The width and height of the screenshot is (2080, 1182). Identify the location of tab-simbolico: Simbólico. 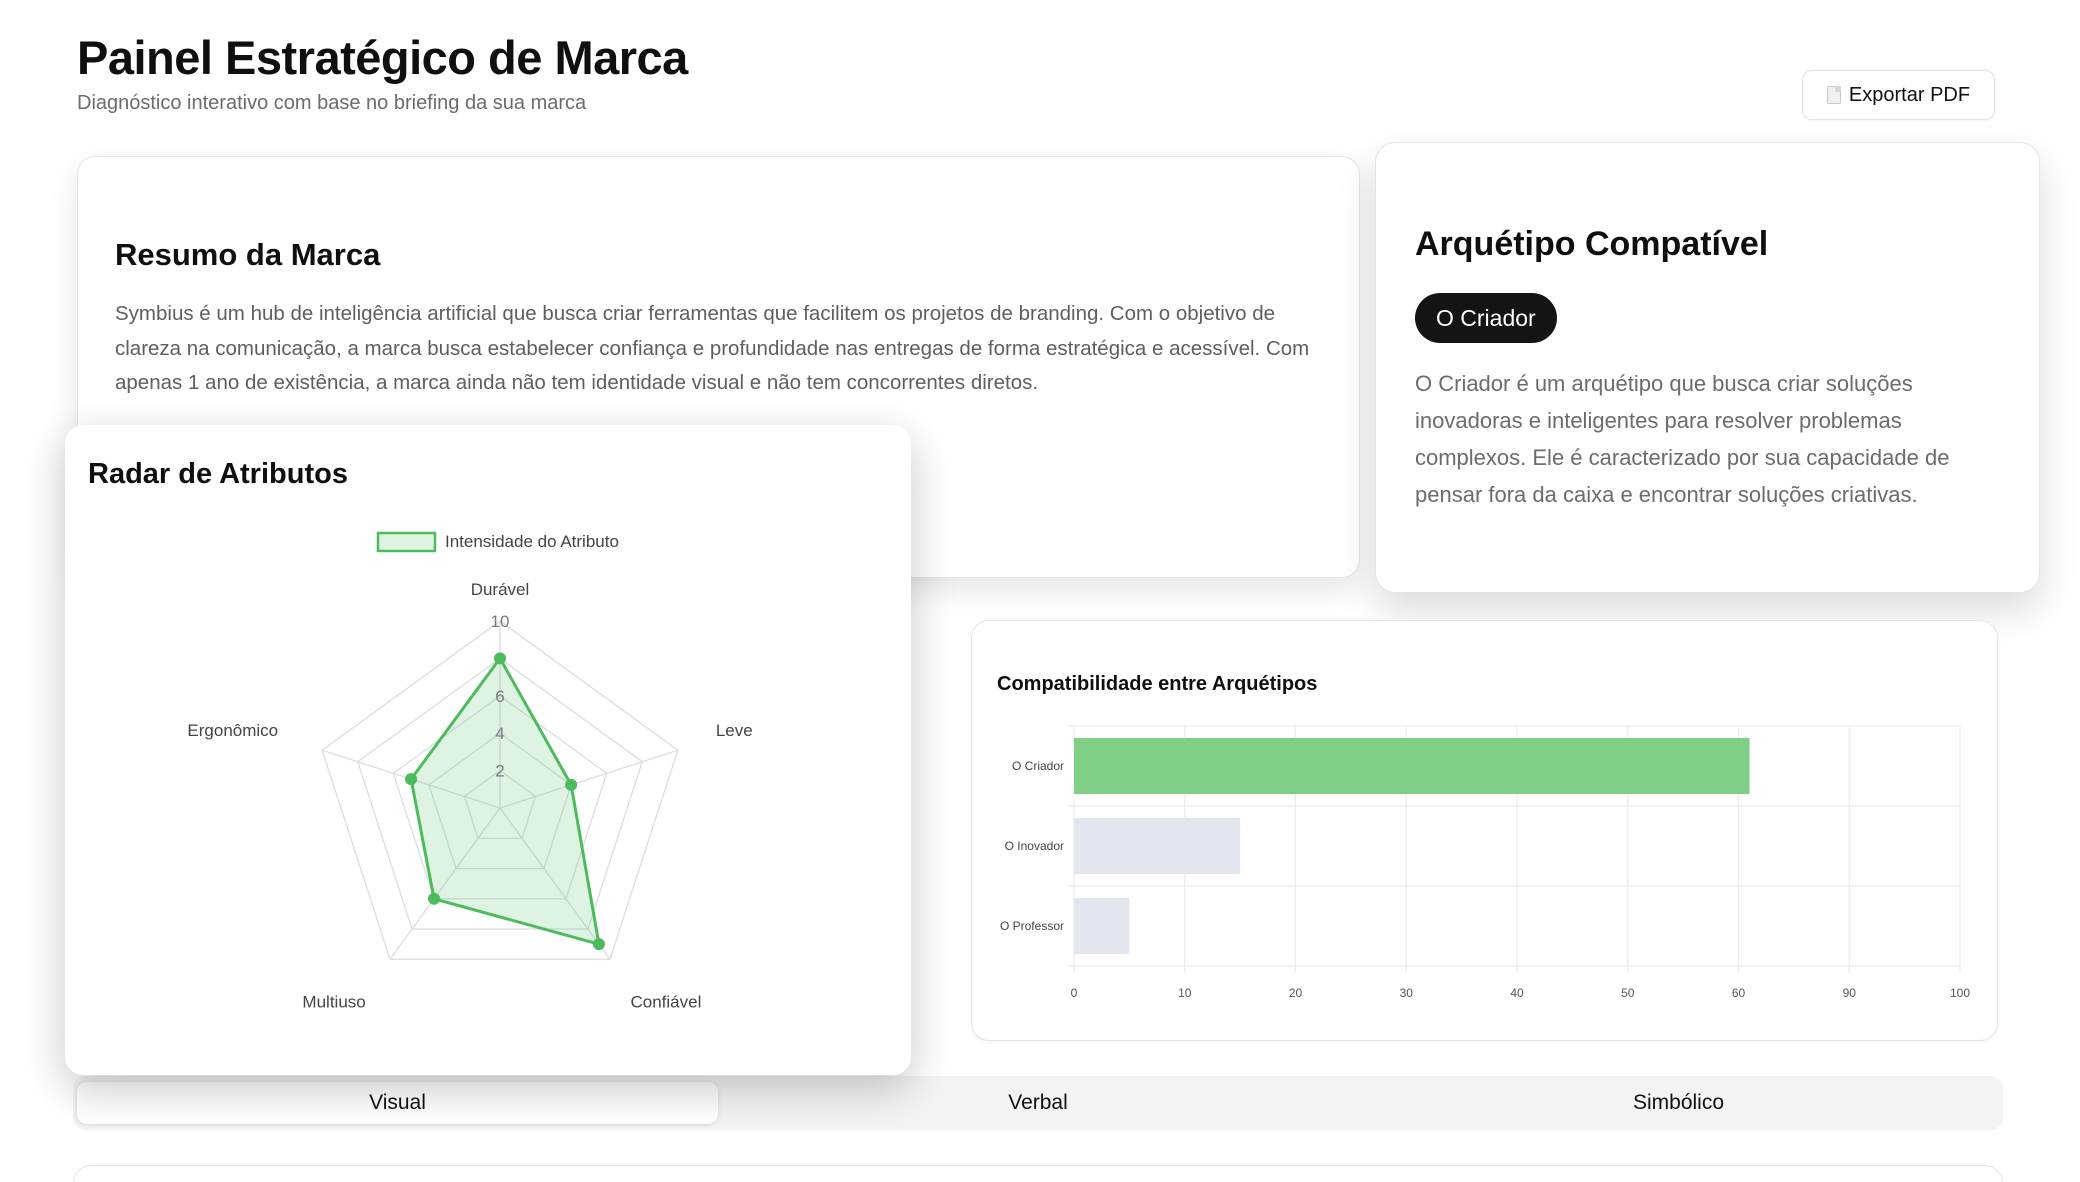
(1678, 1103).